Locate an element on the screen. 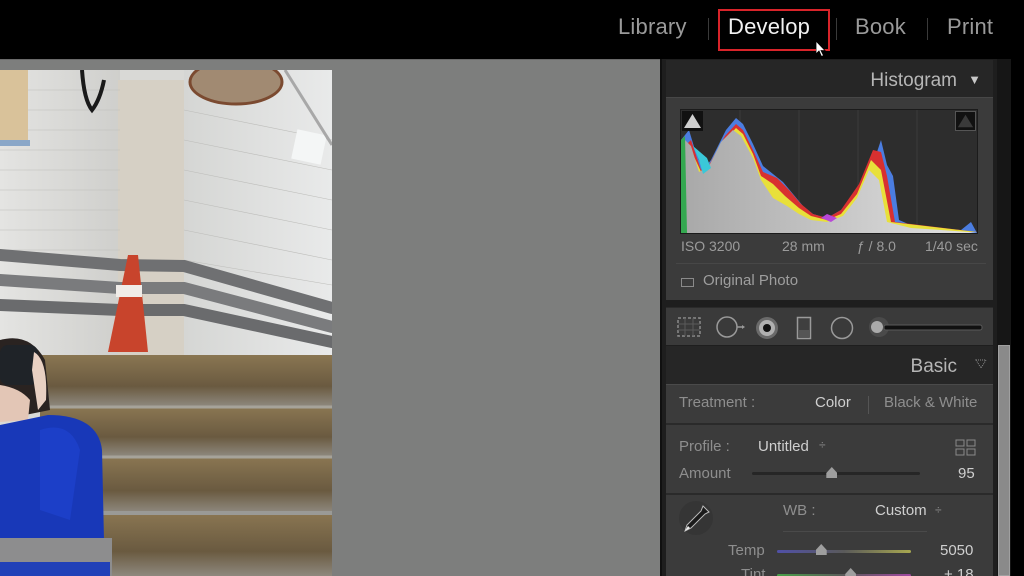  histogram-divider is located at coordinates (831, 263).